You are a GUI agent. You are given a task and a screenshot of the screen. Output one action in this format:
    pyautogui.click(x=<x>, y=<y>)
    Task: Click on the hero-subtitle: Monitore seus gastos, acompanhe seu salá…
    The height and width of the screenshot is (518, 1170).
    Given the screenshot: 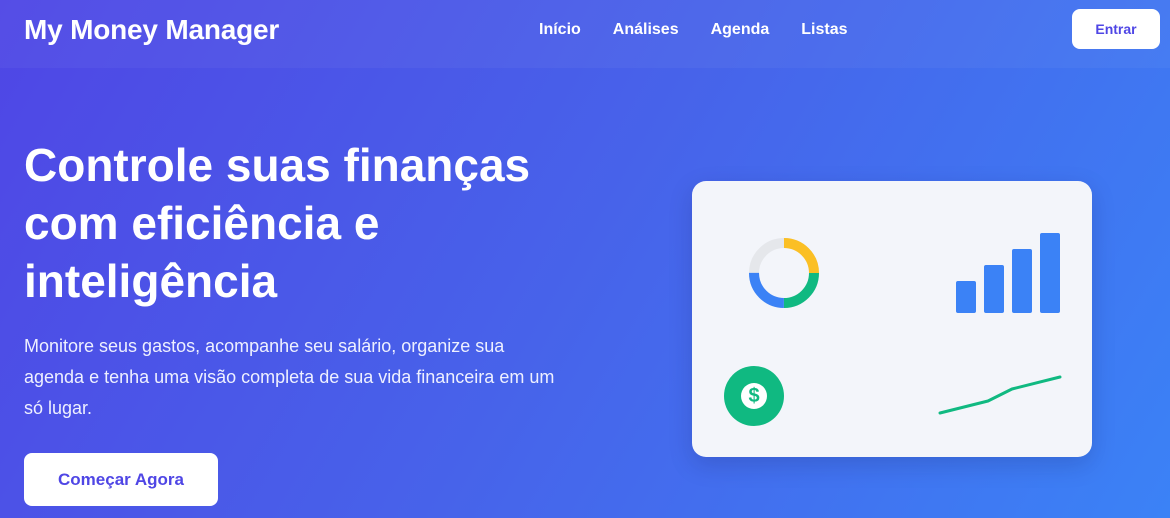 What is the action you would take?
    pyautogui.click(x=289, y=377)
    